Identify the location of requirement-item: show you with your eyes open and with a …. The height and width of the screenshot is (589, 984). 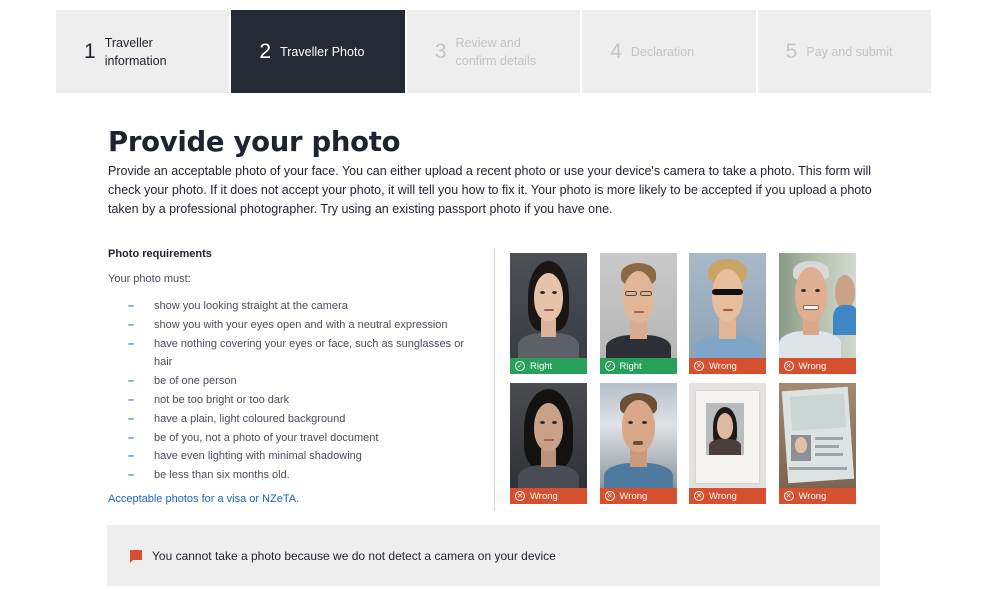
(298, 325).